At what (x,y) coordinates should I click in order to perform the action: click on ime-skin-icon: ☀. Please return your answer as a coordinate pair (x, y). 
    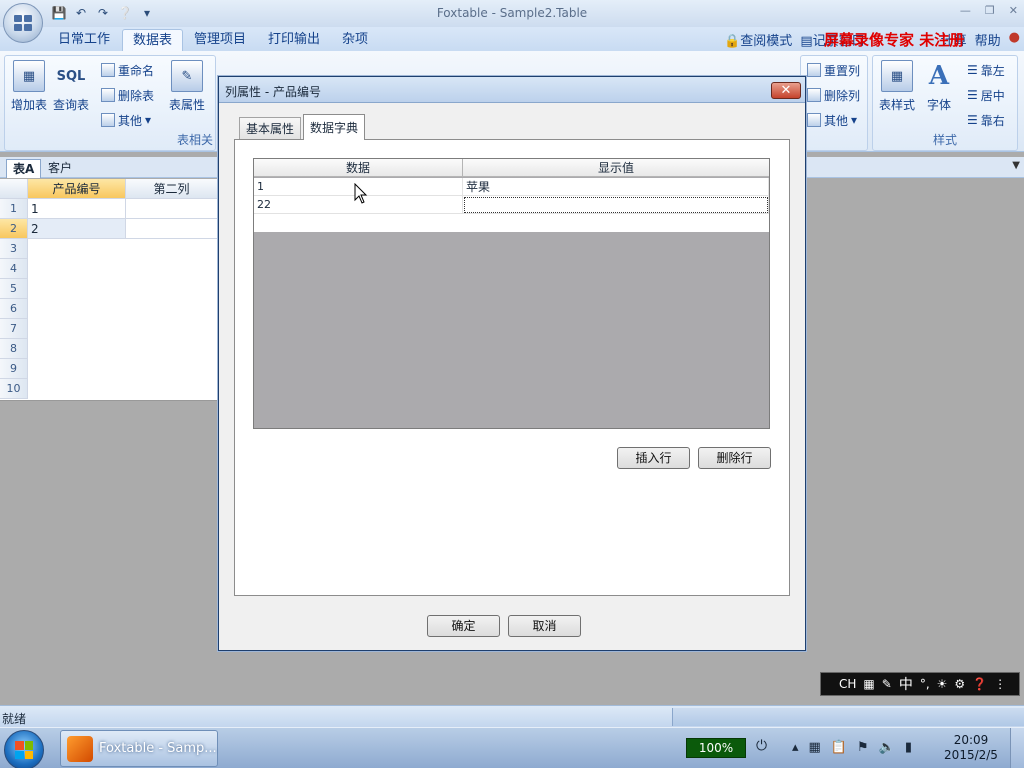
    Looking at the image, I should click on (942, 684).